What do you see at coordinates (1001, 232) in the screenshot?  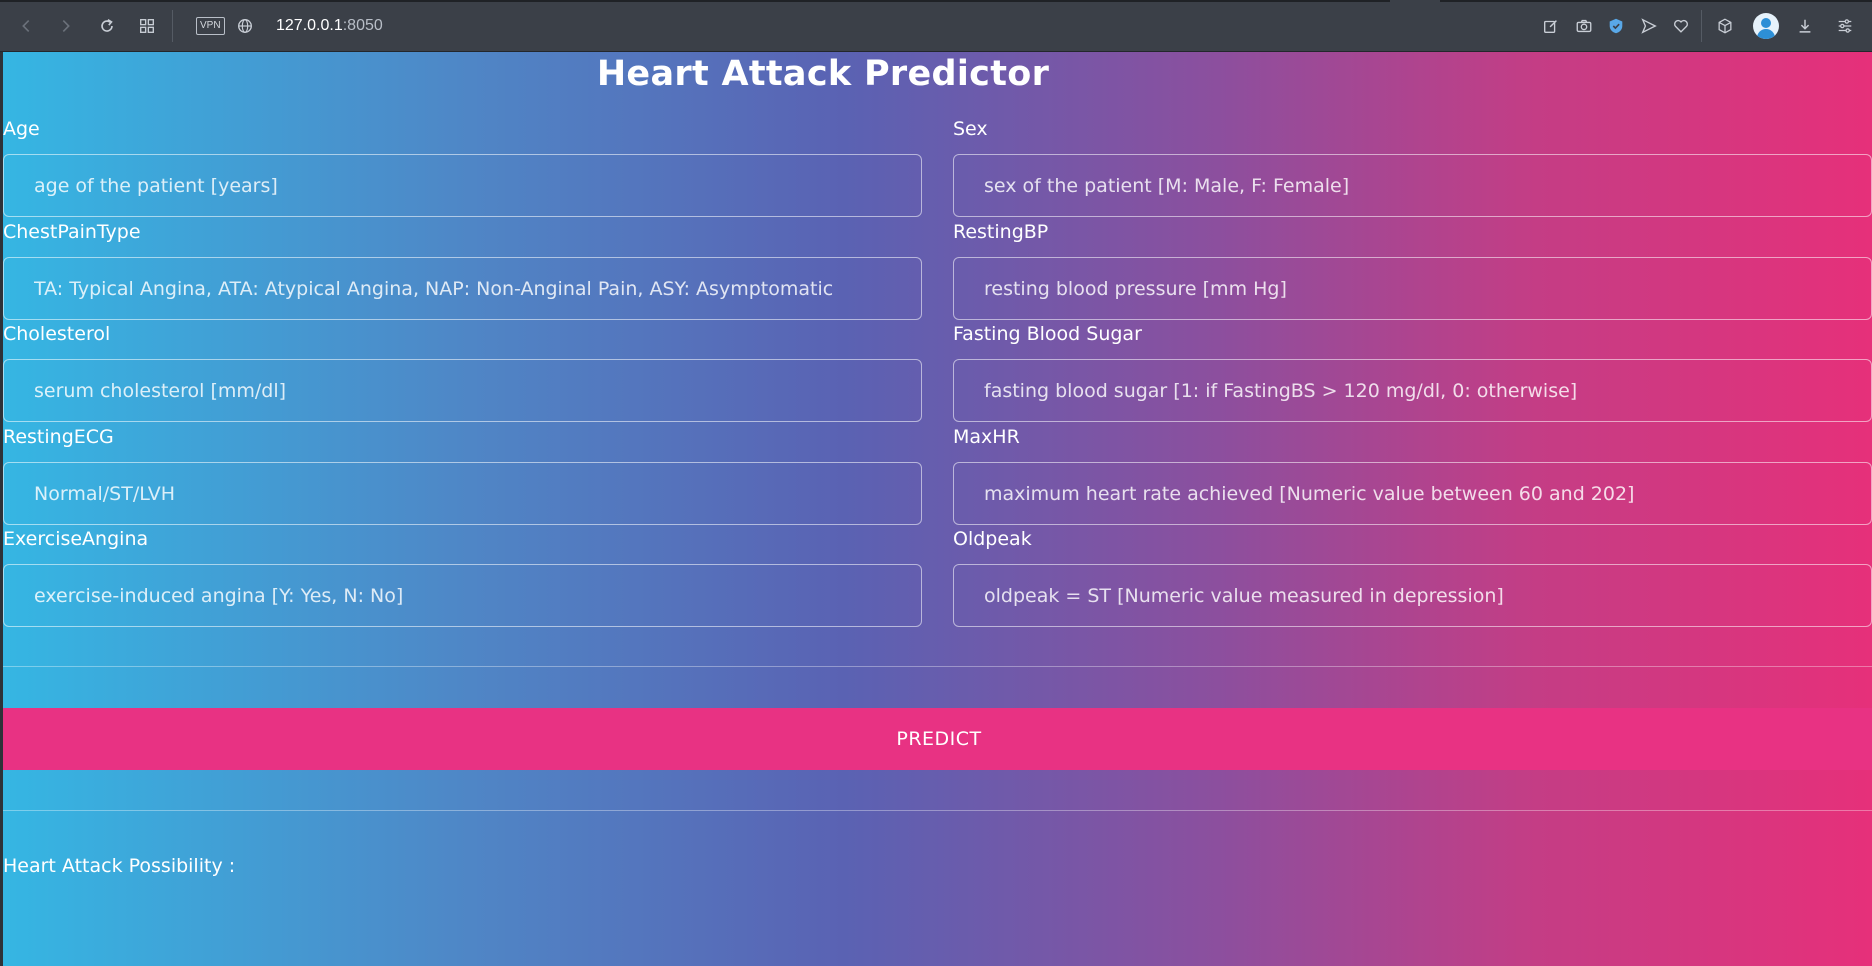 I see `restingbp-label: RestingBP` at bounding box center [1001, 232].